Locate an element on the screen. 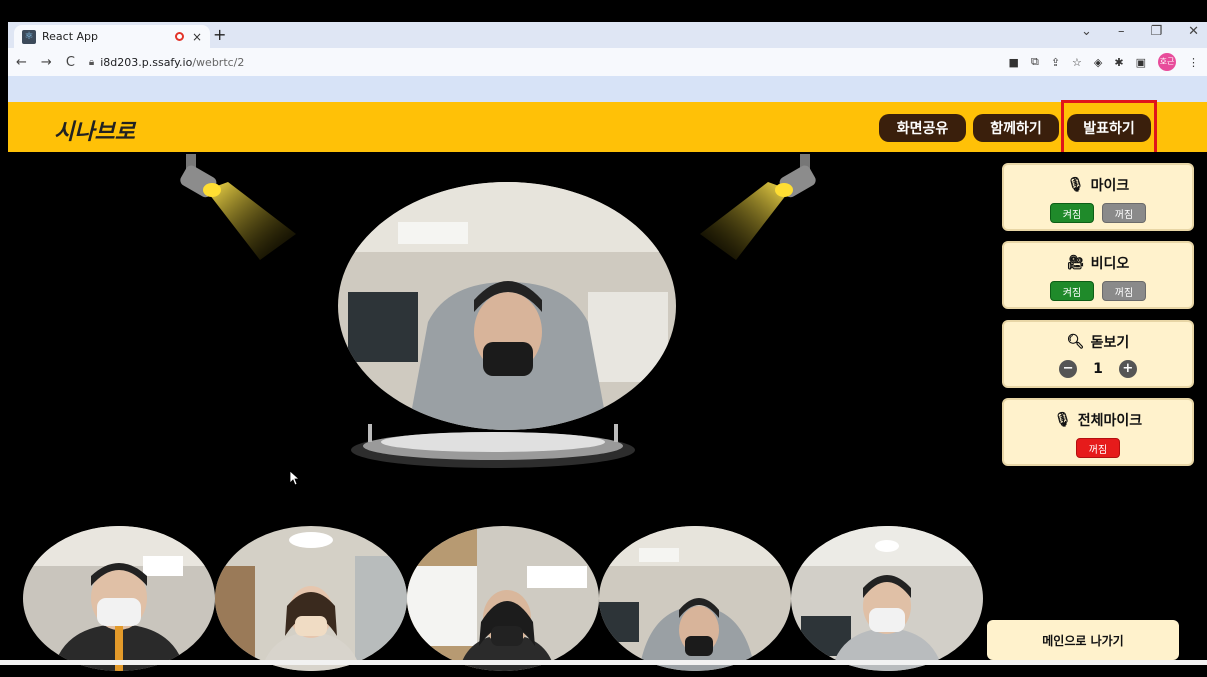 The image size is (1207, 677). video-camera-icon: 🎥︎ is located at coordinates (1075, 263).